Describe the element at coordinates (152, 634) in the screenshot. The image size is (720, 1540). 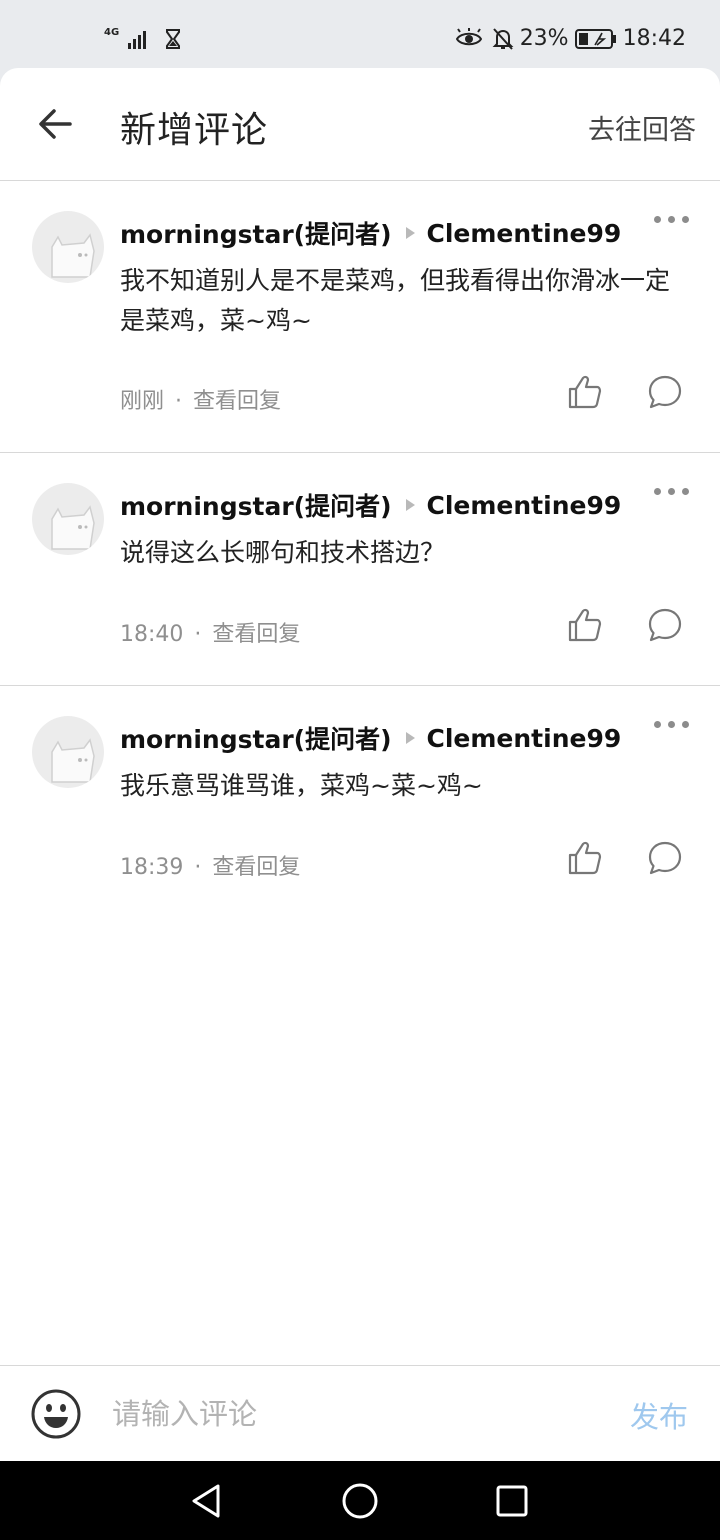
I see `comment-time: 18:40` at that location.